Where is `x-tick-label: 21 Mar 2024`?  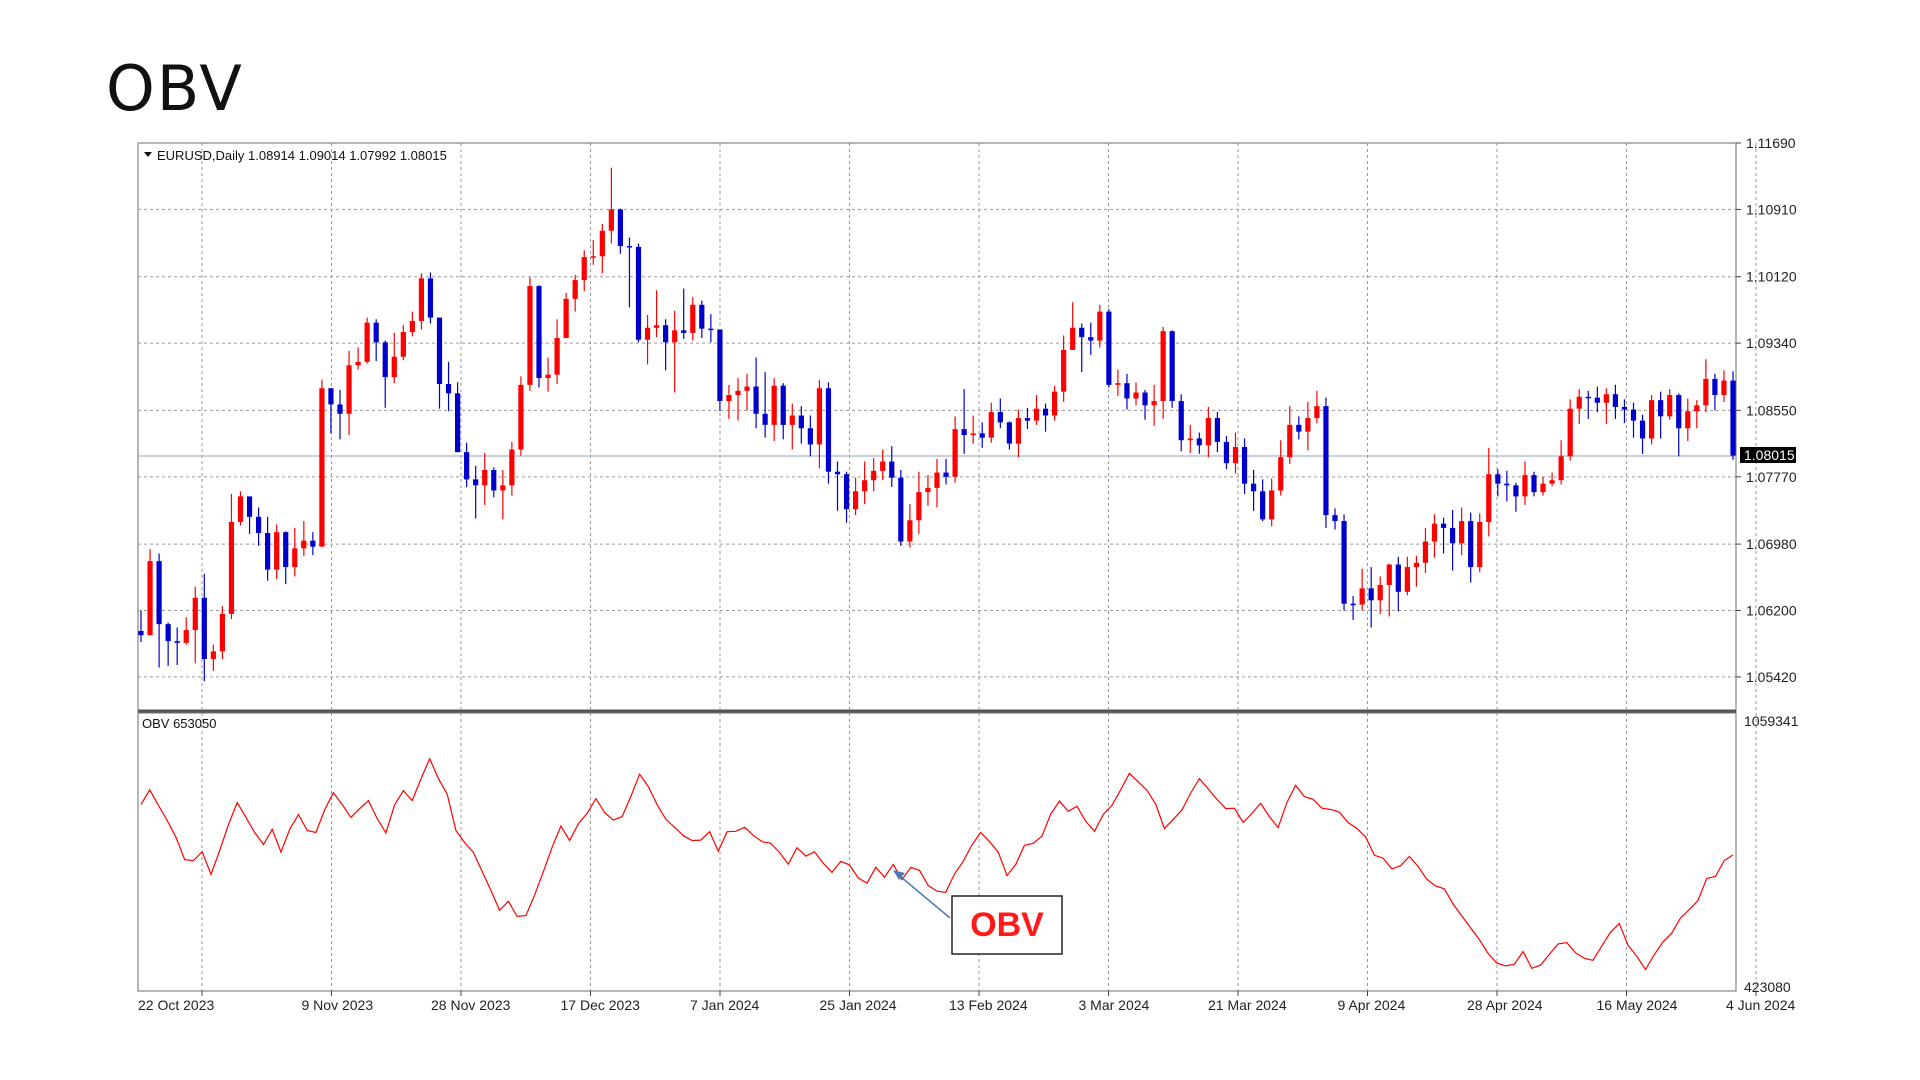
x-tick-label: 21 Mar 2024 is located at coordinates (1247, 1005).